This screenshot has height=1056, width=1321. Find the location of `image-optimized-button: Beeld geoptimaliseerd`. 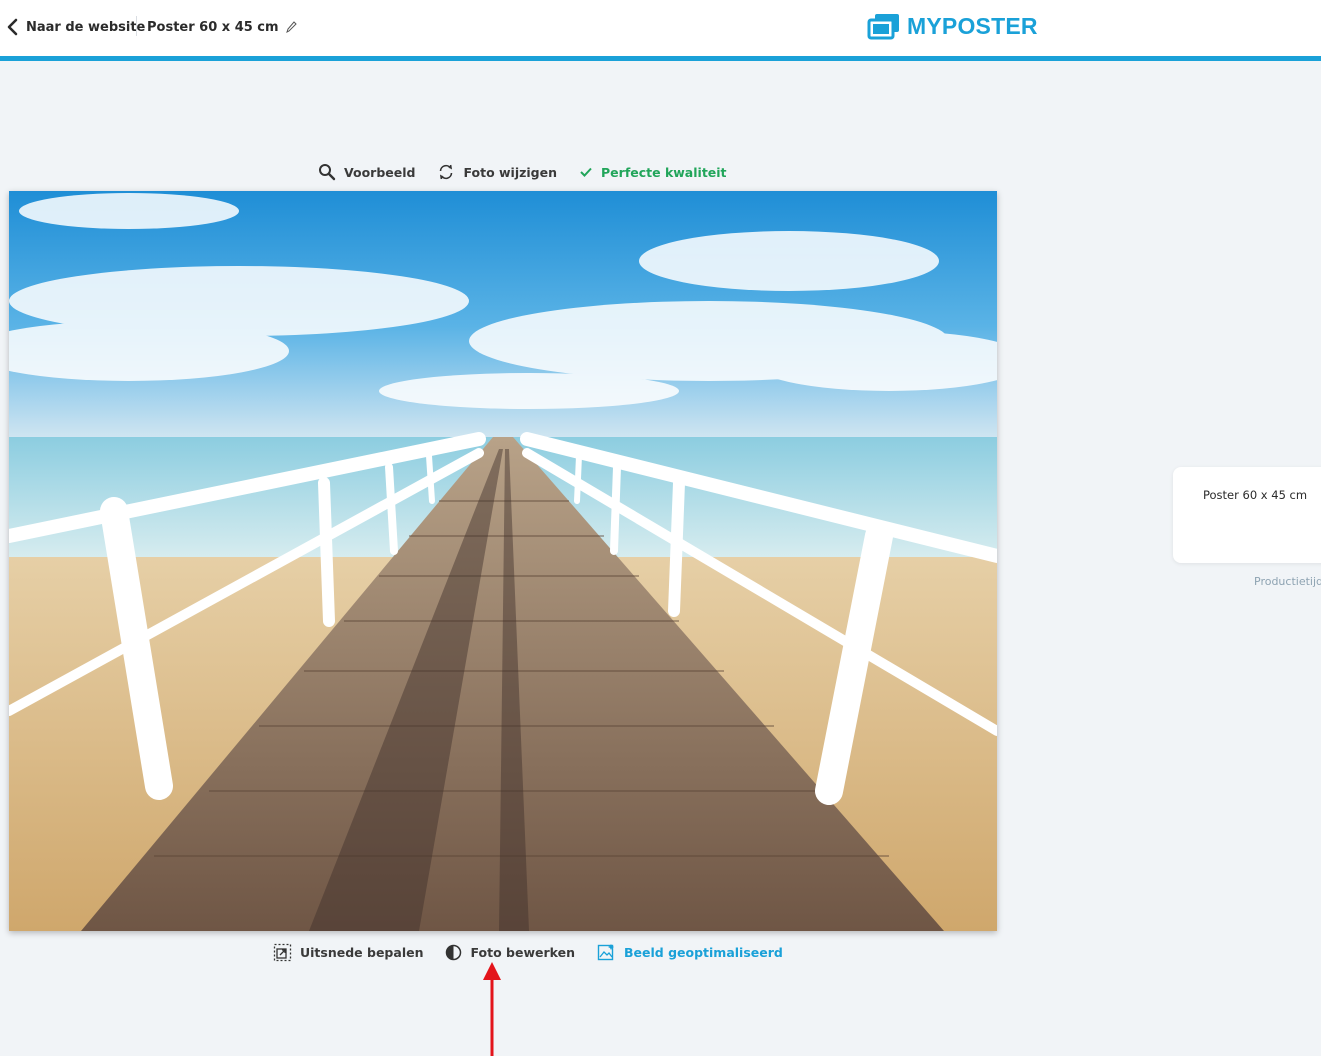

image-optimized-button: Beeld geoptimaliseerd is located at coordinates (690, 952).